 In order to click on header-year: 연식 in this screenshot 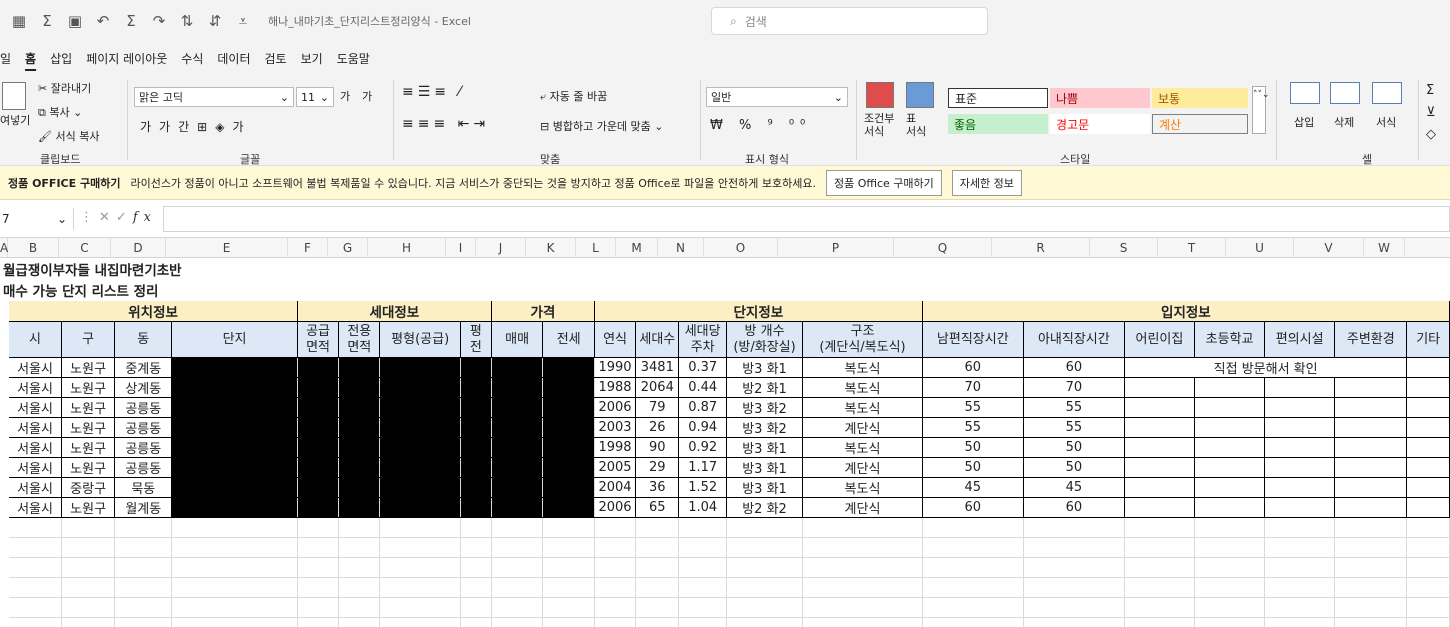, I will do `click(615, 339)`.